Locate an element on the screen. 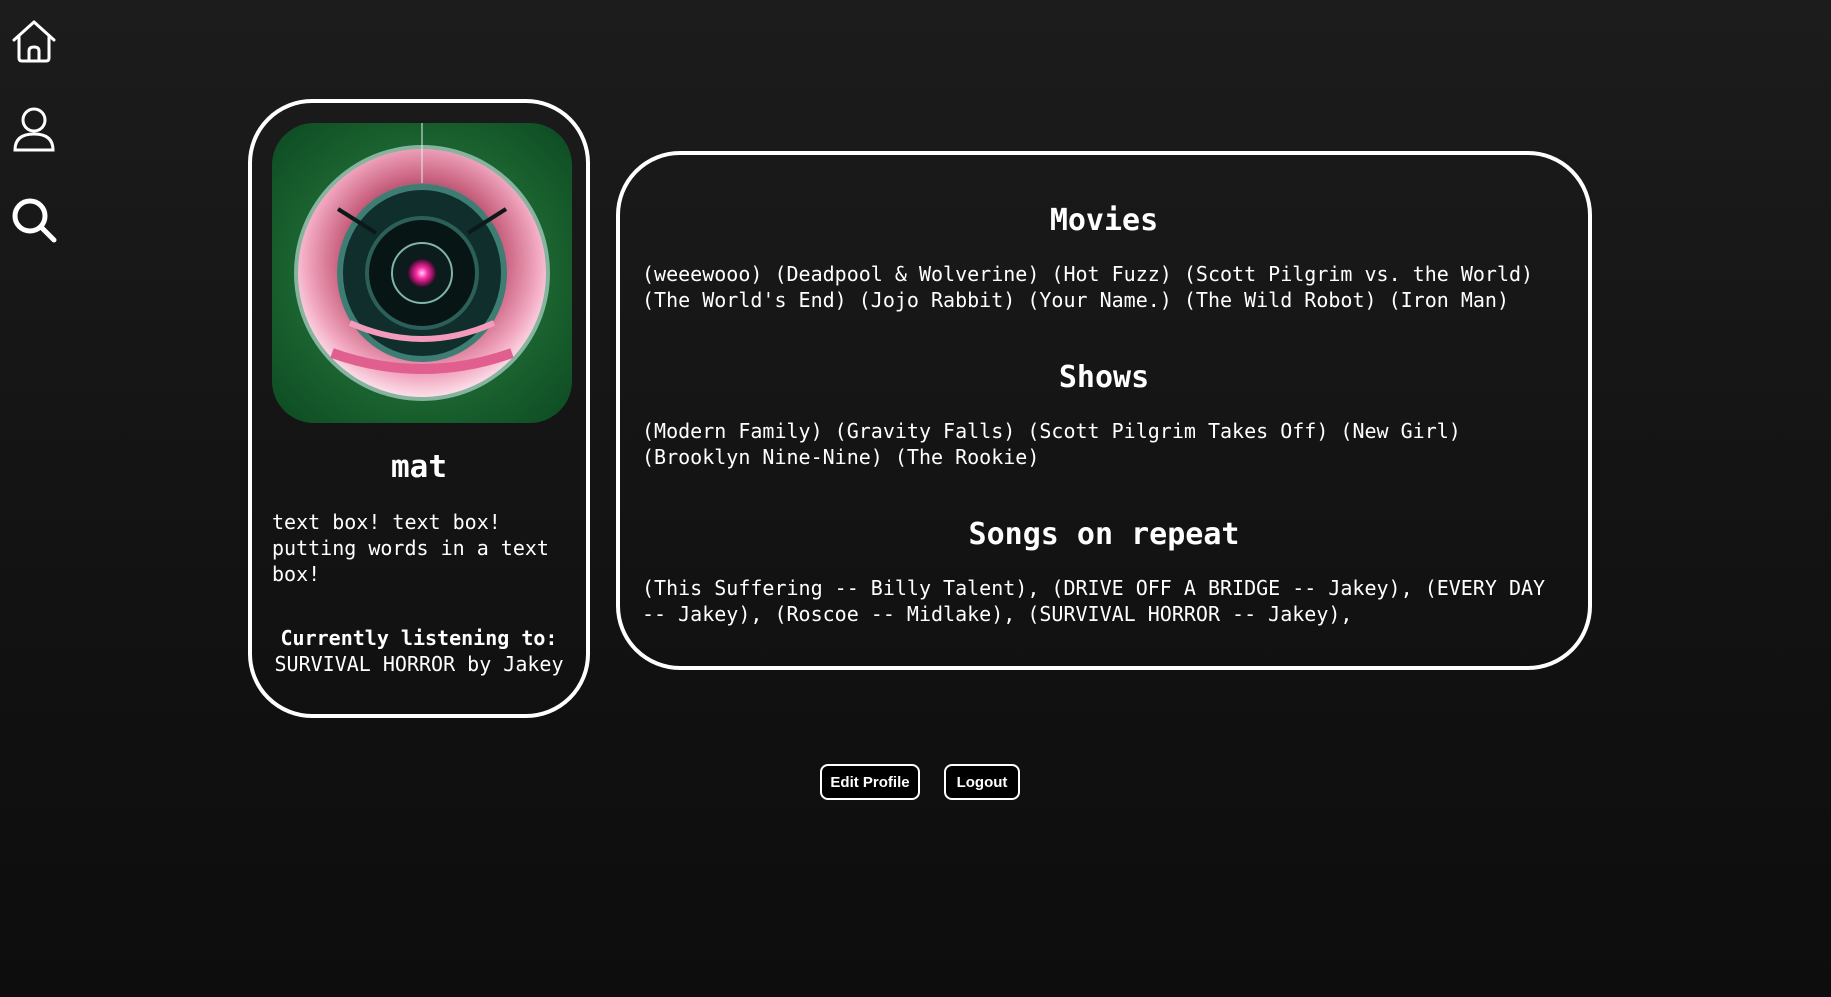  list-item: (Brooklyn Nine-Nine) is located at coordinates (762, 457).